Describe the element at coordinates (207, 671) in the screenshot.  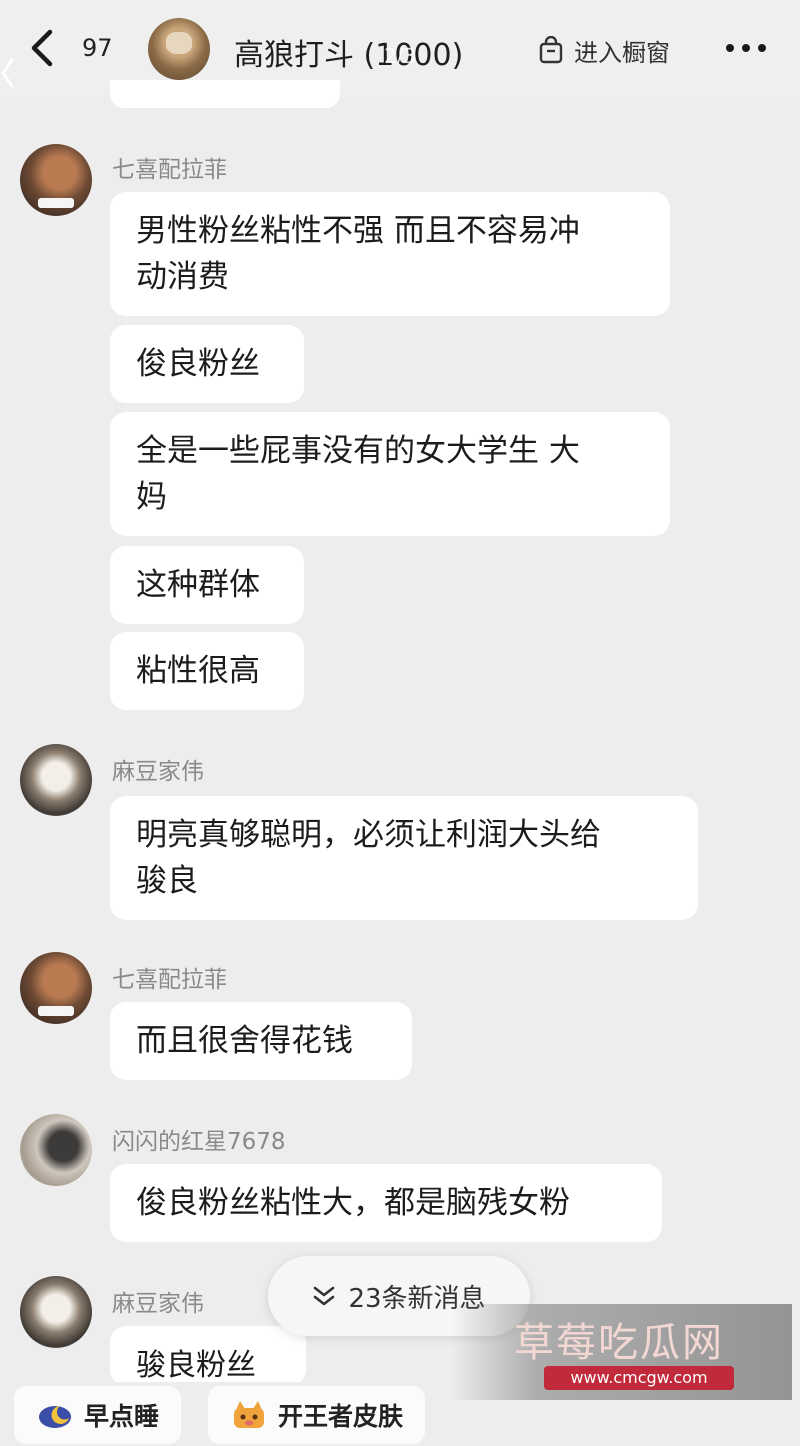
I see `message-bubble: 粘性很高` at that location.